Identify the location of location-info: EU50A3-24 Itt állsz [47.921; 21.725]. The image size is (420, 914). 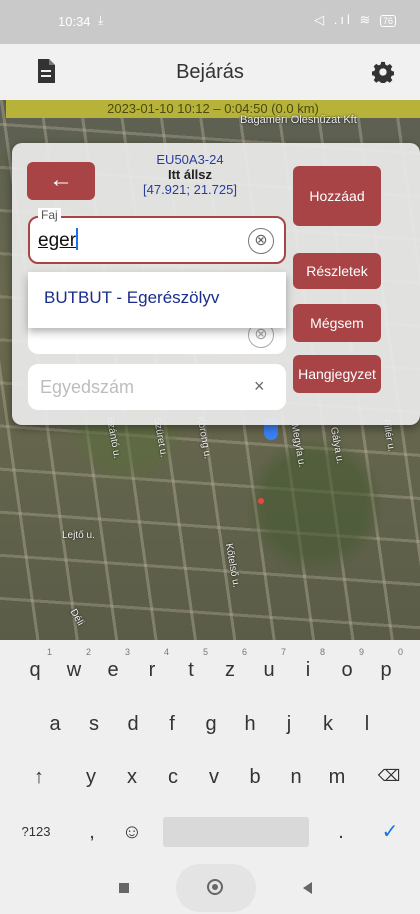
(190, 174).